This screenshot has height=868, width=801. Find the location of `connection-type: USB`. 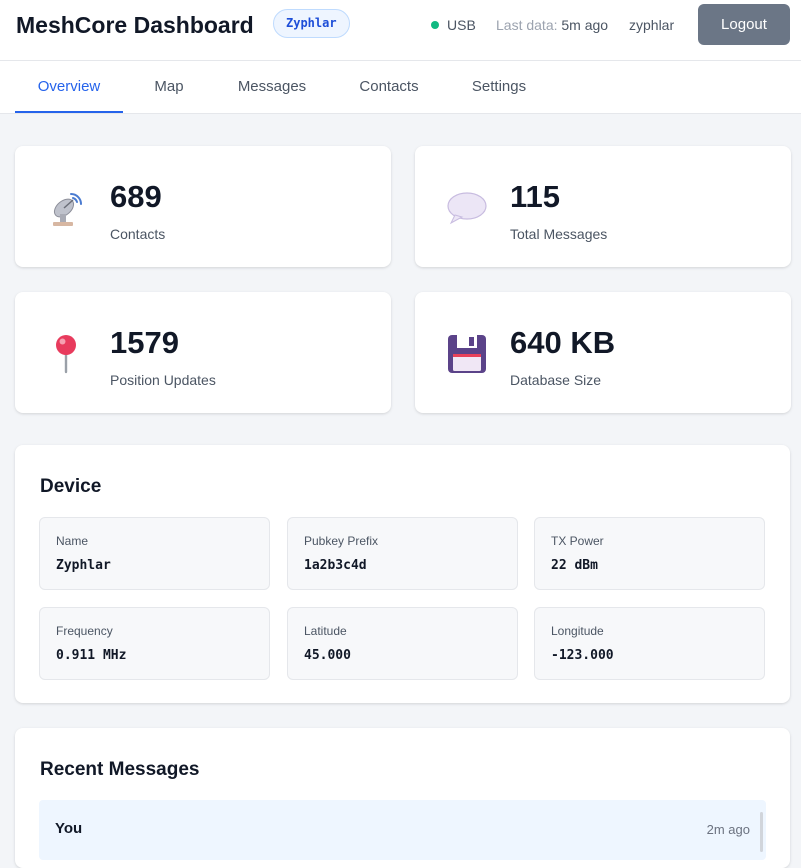

connection-type: USB is located at coordinates (461, 25).